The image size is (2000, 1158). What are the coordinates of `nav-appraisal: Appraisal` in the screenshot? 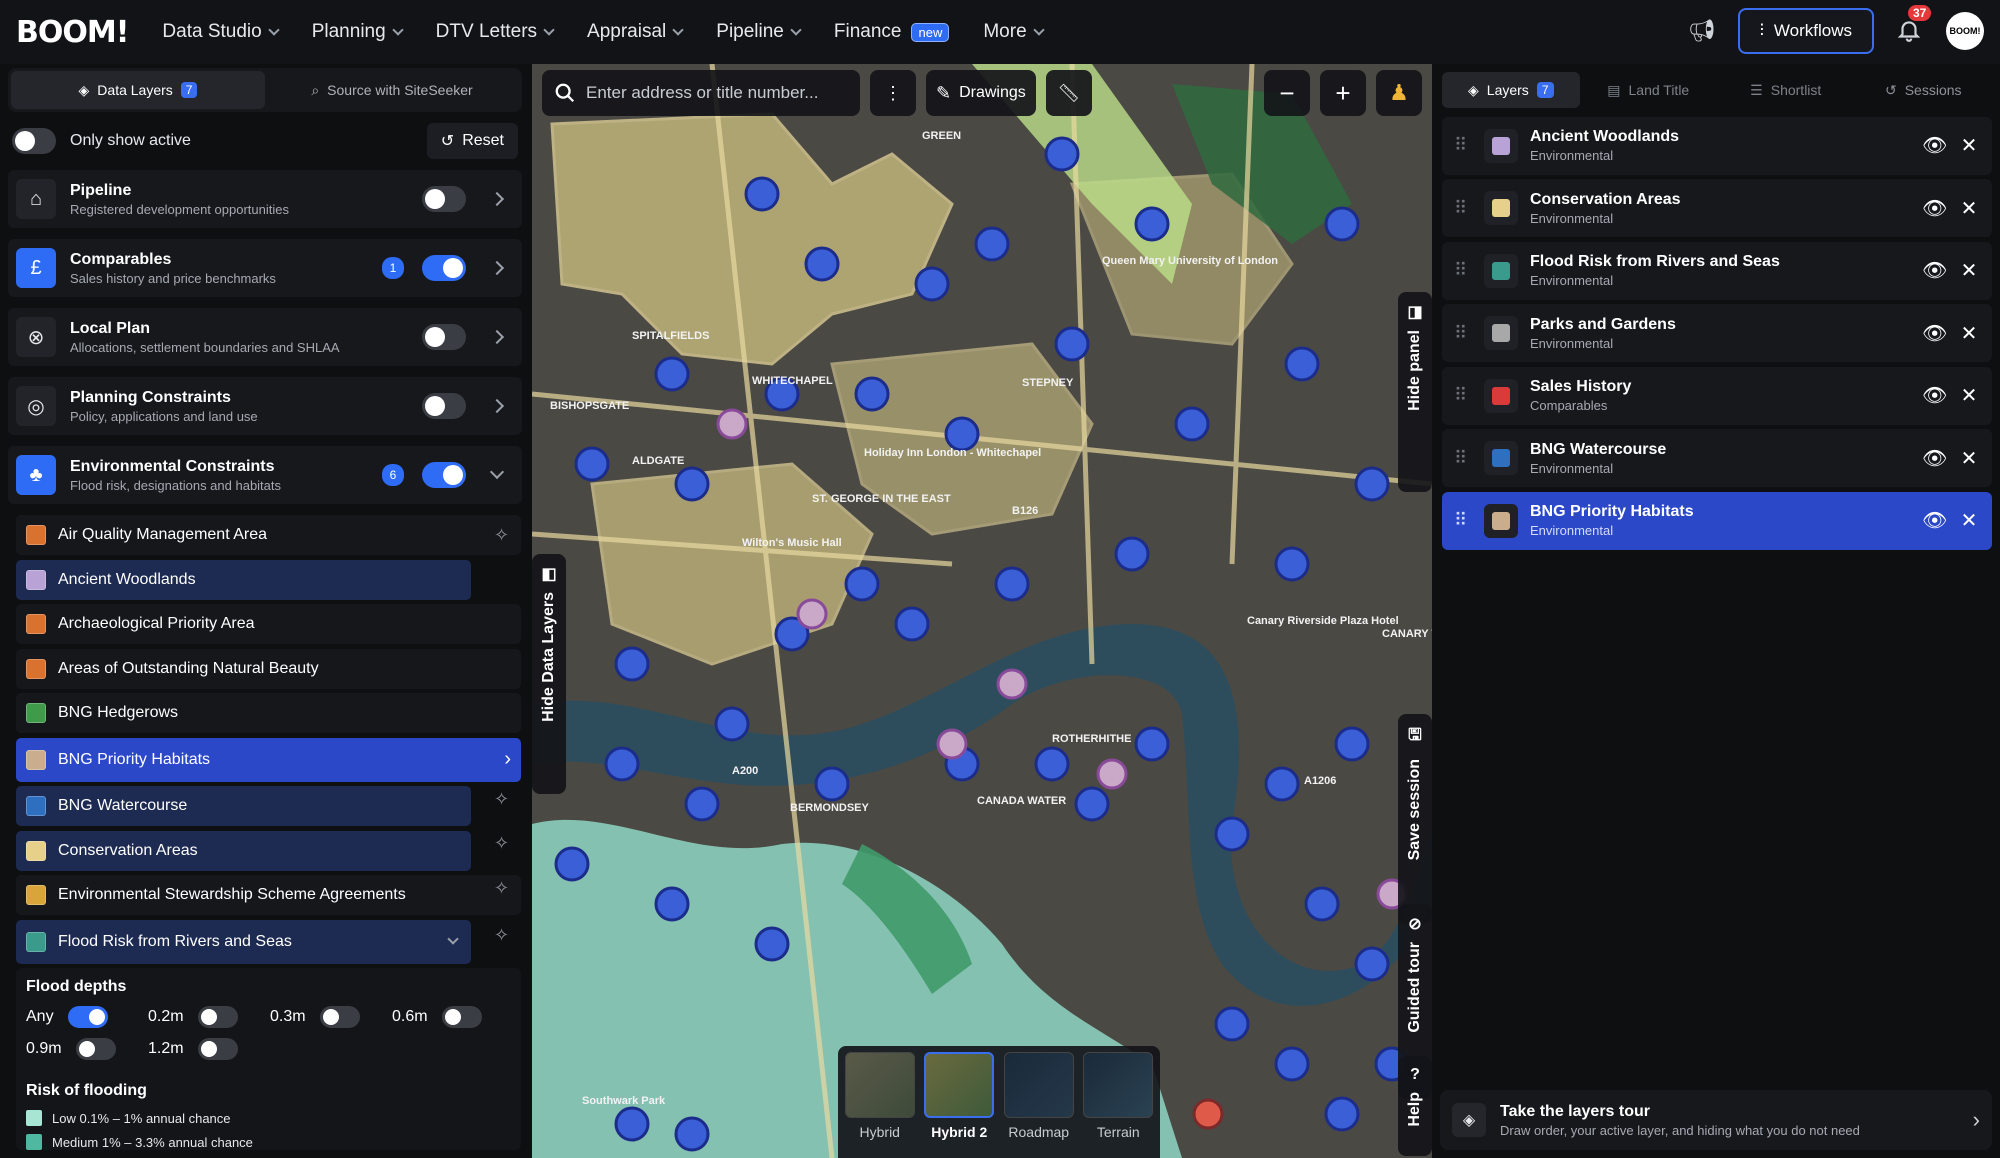 It's located at (635, 32).